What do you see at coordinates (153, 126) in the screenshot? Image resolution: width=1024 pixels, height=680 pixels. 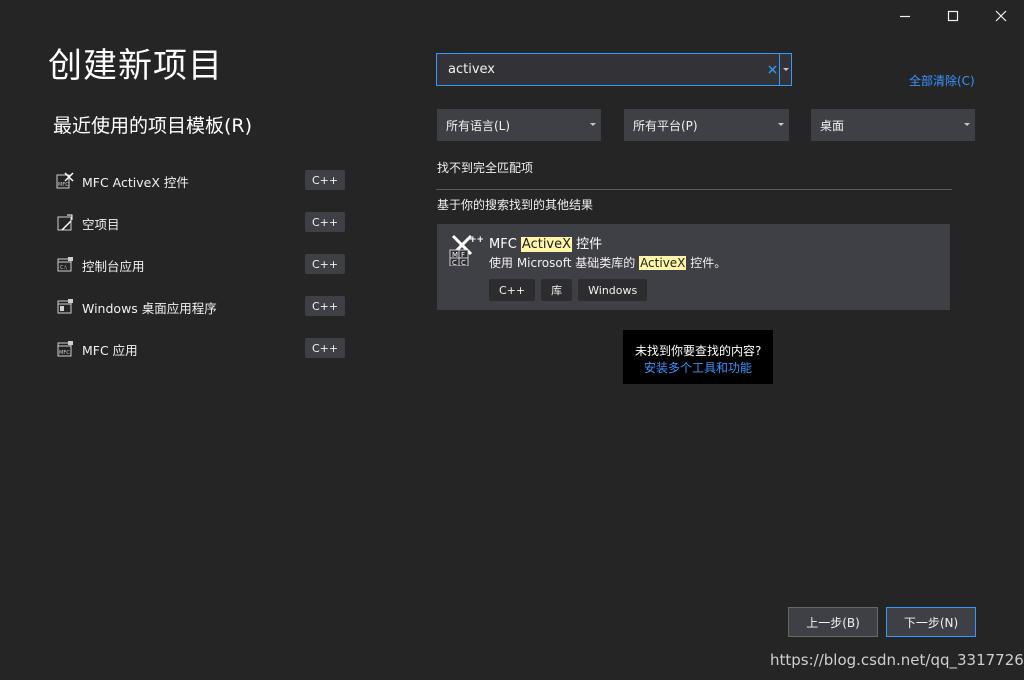 I see `recent-templates-heading: 最近使用的项目模板(R)` at bounding box center [153, 126].